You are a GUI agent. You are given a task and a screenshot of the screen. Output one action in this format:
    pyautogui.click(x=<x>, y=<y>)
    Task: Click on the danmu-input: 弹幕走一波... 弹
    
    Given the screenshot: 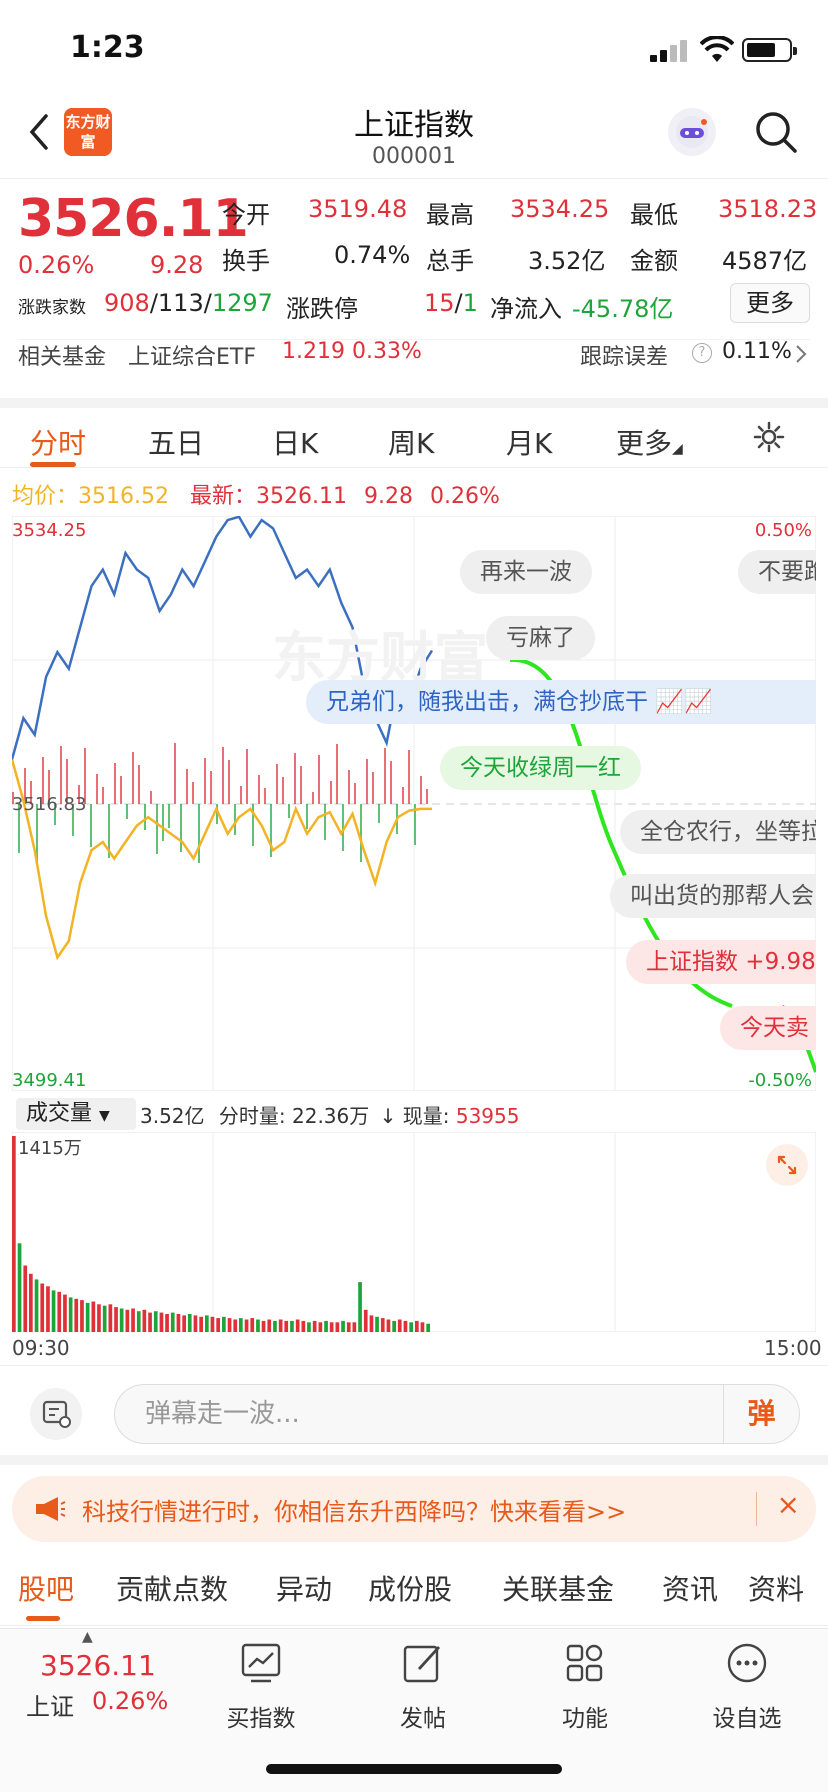 What is the action you would take?
    pyautogui.click(x=457, y=1414)
    